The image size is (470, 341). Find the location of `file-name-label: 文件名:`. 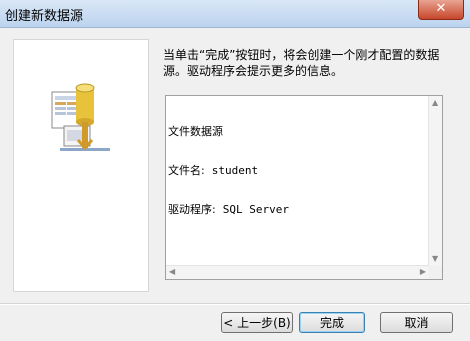

file-name-label: 文件名: is located at coordinates (186, 170).